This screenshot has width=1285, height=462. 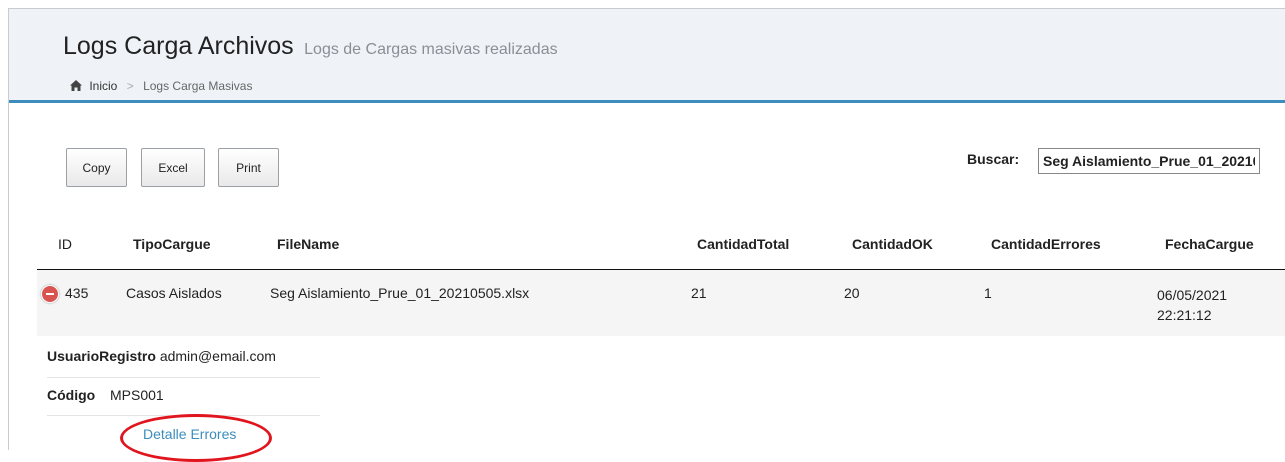 What do you see at coordinates (1209, 244) in the screenshot?
I see `column-header-fecha-cargue: FechaCargue` at bounding box center [1209, 244].